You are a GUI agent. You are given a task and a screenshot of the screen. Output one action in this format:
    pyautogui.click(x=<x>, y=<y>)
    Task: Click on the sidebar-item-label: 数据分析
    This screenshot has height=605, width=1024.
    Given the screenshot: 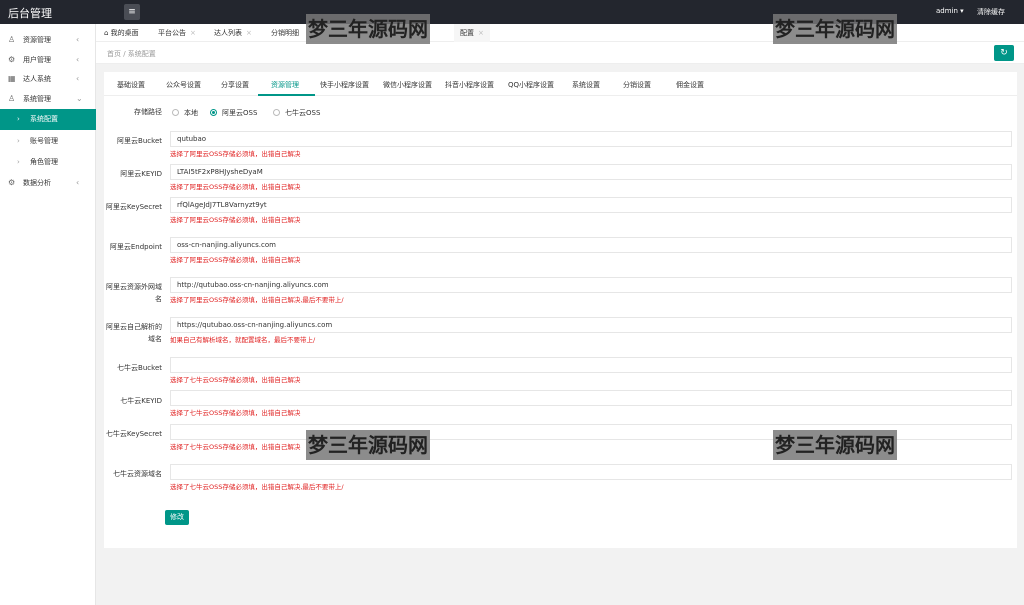 What is the action you would take?
    pyautogui.click(x=37, y=183)
    